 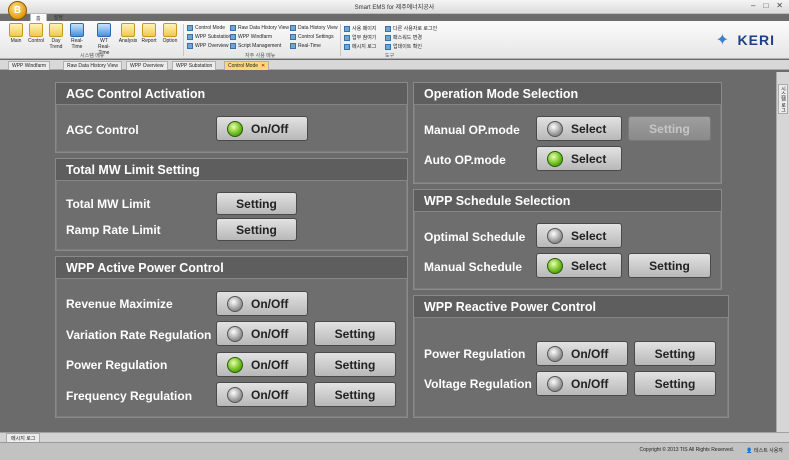 I want to click on power-regulation-label: Power Regulation, so click(x=117, y=365).